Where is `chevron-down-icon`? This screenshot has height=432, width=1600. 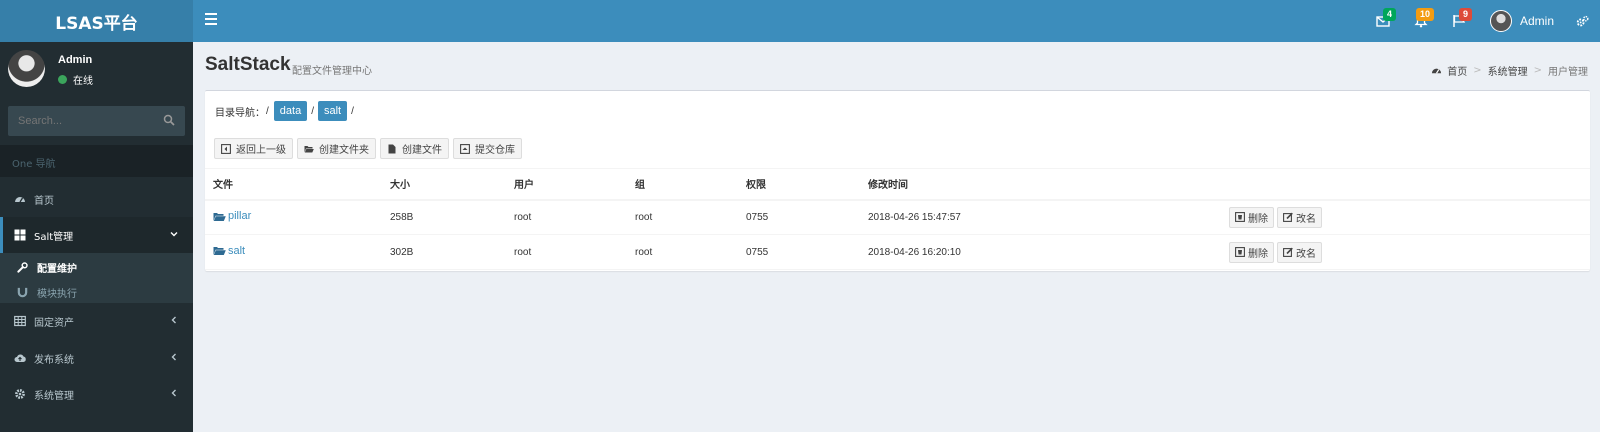 chevron-down-icon is located at coordinates (174, 234).